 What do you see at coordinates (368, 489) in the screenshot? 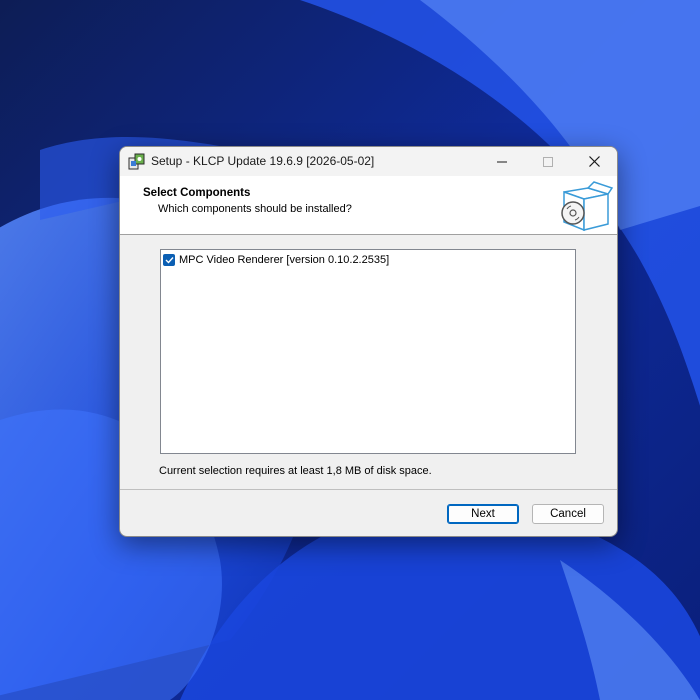
I see `footer-divider` at bounding box center [368, 489].